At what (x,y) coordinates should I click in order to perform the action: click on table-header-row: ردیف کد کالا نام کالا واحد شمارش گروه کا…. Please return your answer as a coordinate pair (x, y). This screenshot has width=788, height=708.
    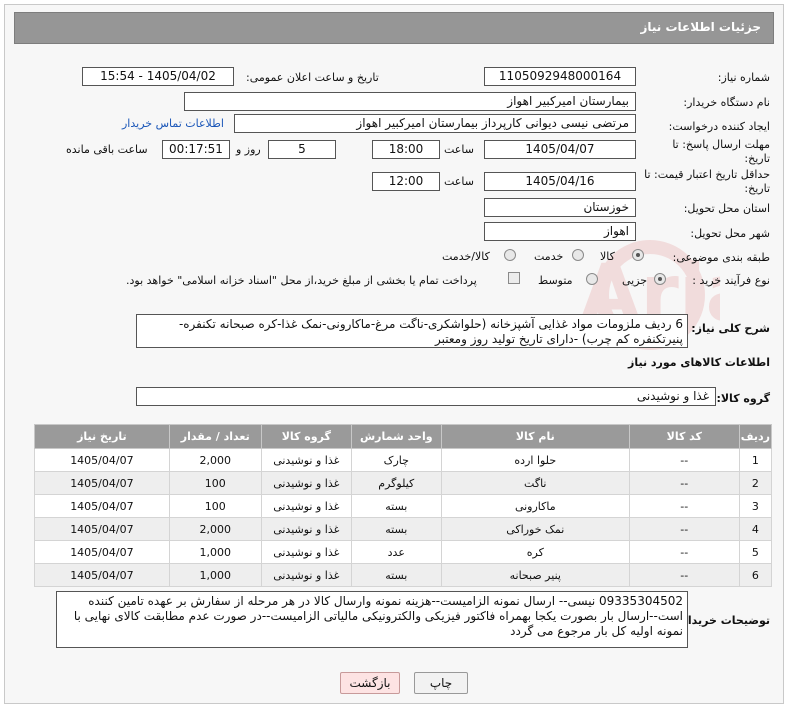
    Looking at the image, I should click on (403, 436).